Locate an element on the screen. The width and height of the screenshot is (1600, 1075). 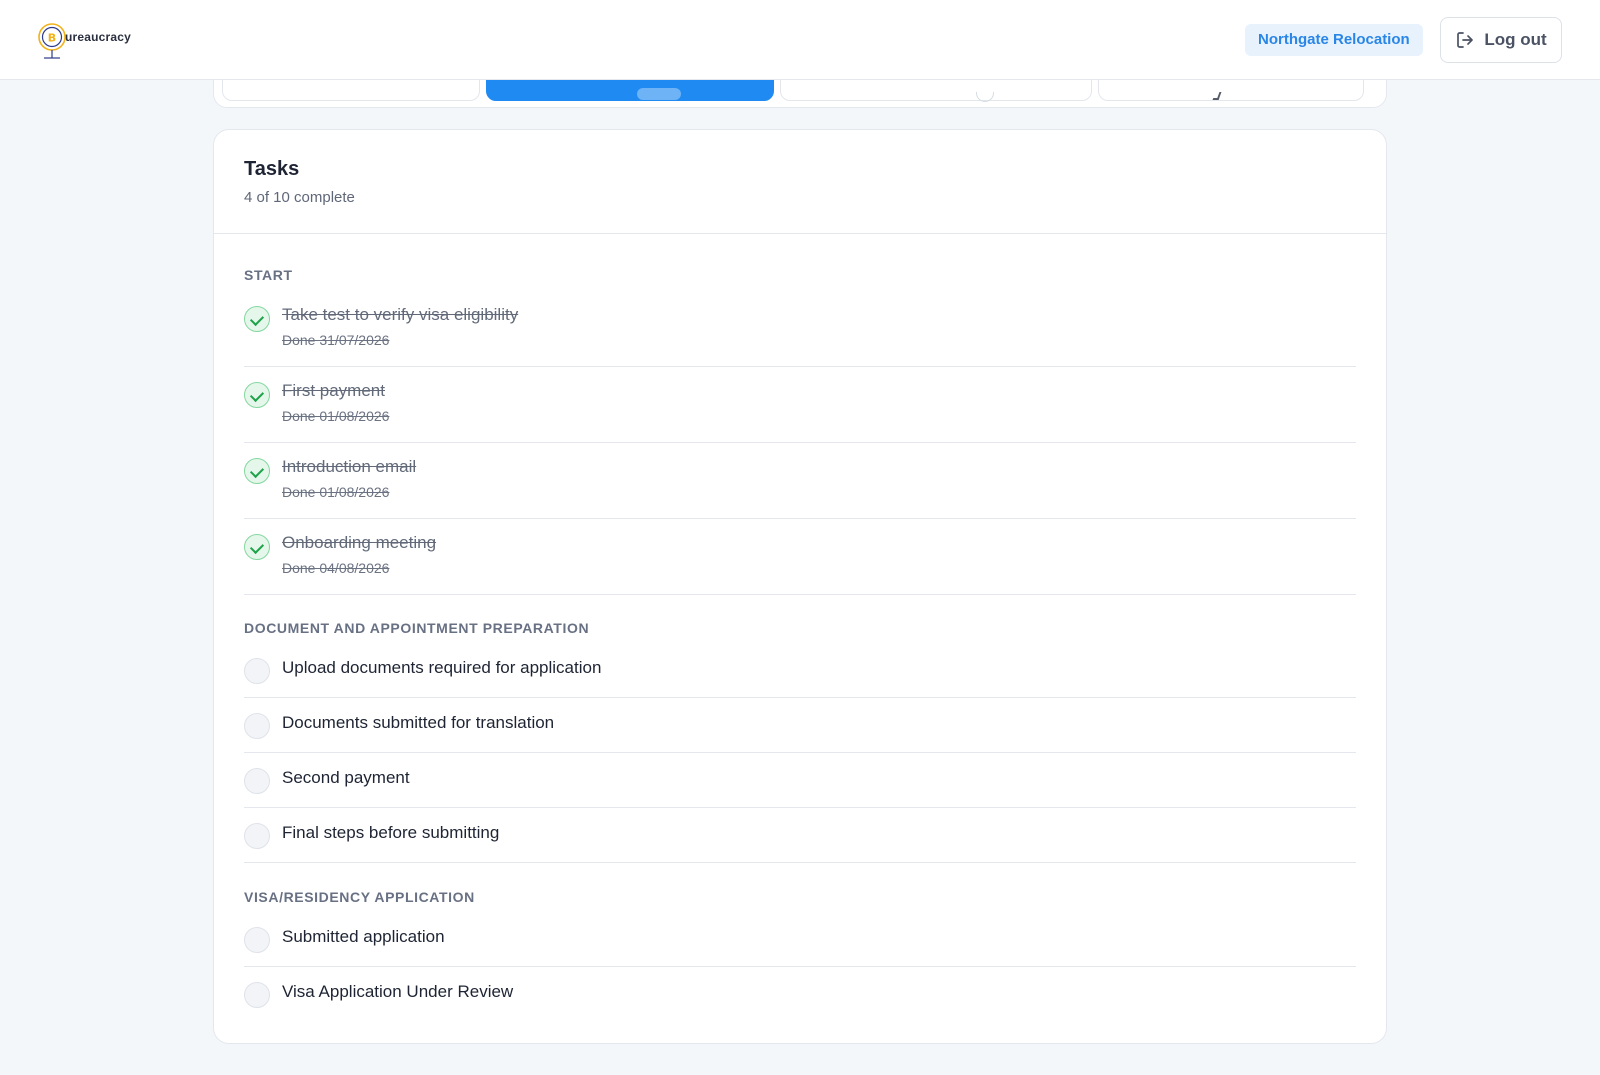
task-title: Documents submitted for translation is located at coordinates (418, 722).